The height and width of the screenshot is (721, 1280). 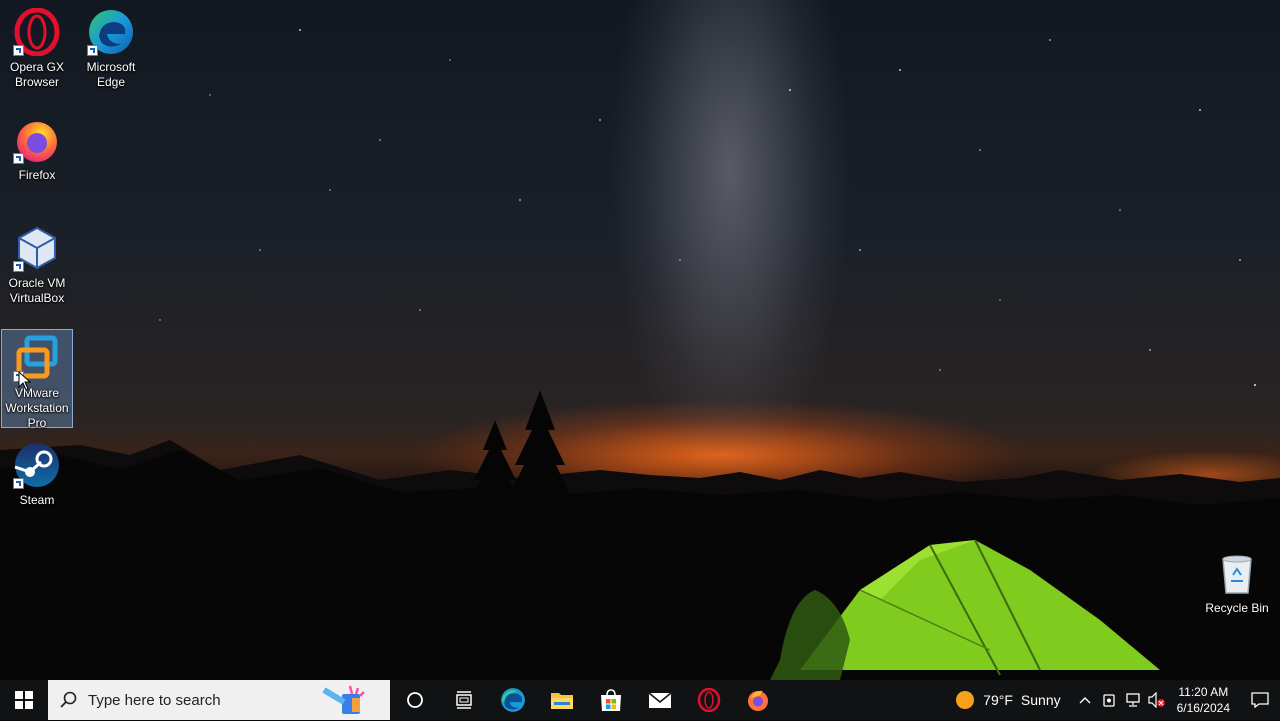 I want to click on taskbar-firefox-button, so click(x=757, y=700).